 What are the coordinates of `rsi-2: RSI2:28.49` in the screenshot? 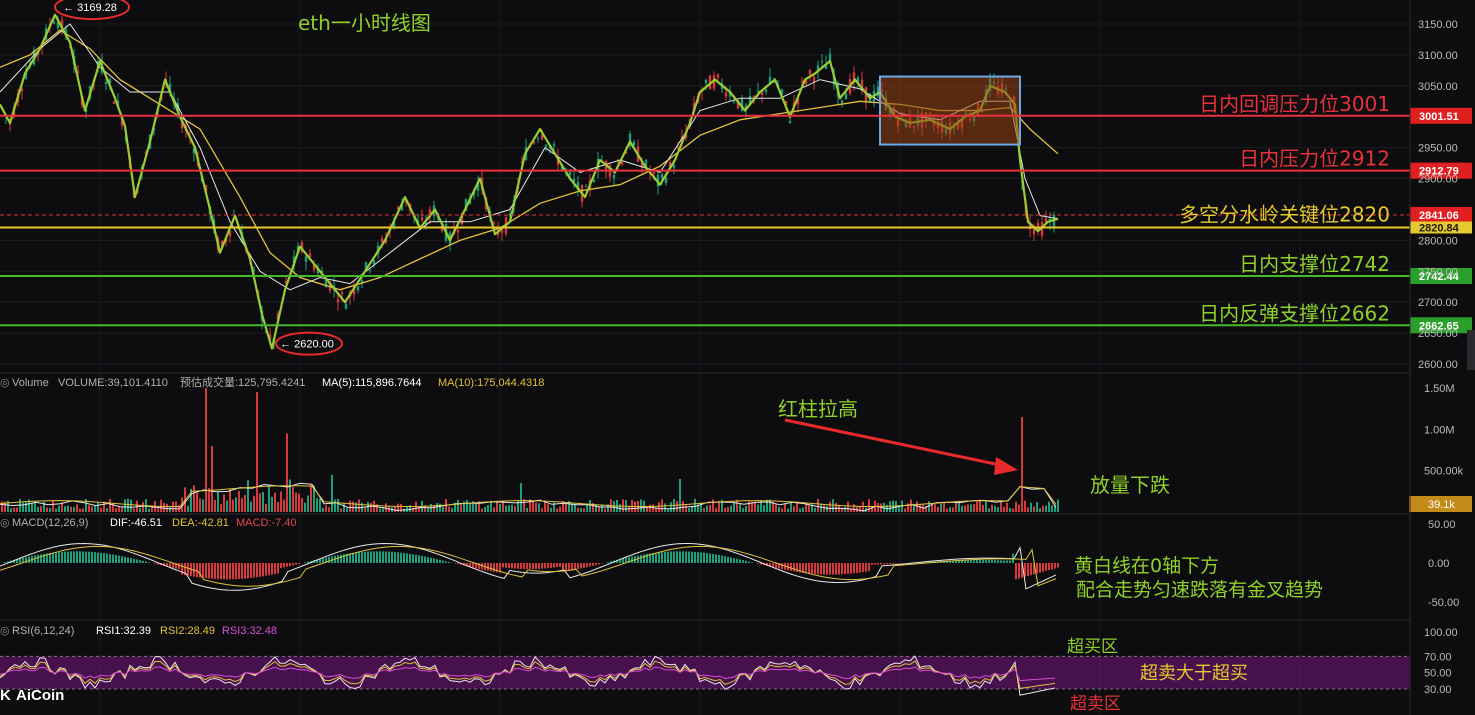 It's located at (187, 631).